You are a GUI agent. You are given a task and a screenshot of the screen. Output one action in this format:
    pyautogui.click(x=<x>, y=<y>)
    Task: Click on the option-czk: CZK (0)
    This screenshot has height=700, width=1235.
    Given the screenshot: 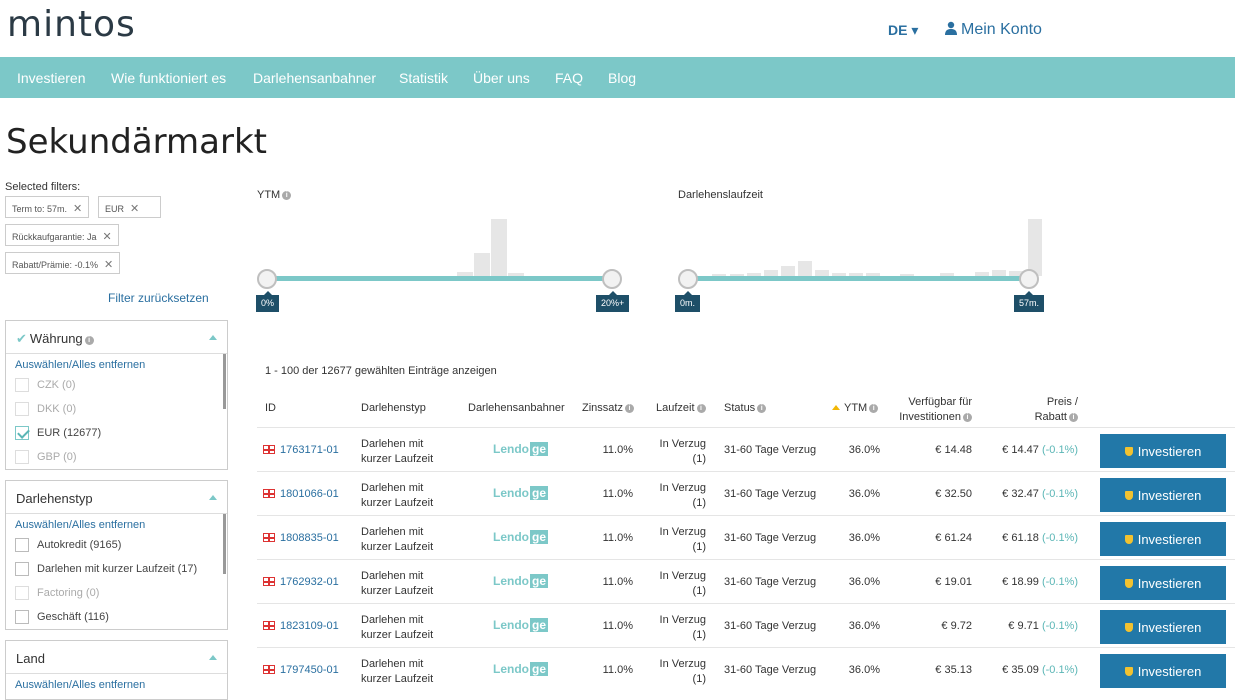 What is the action you would take?
    pyautogui.click(x=116, y=385)
    